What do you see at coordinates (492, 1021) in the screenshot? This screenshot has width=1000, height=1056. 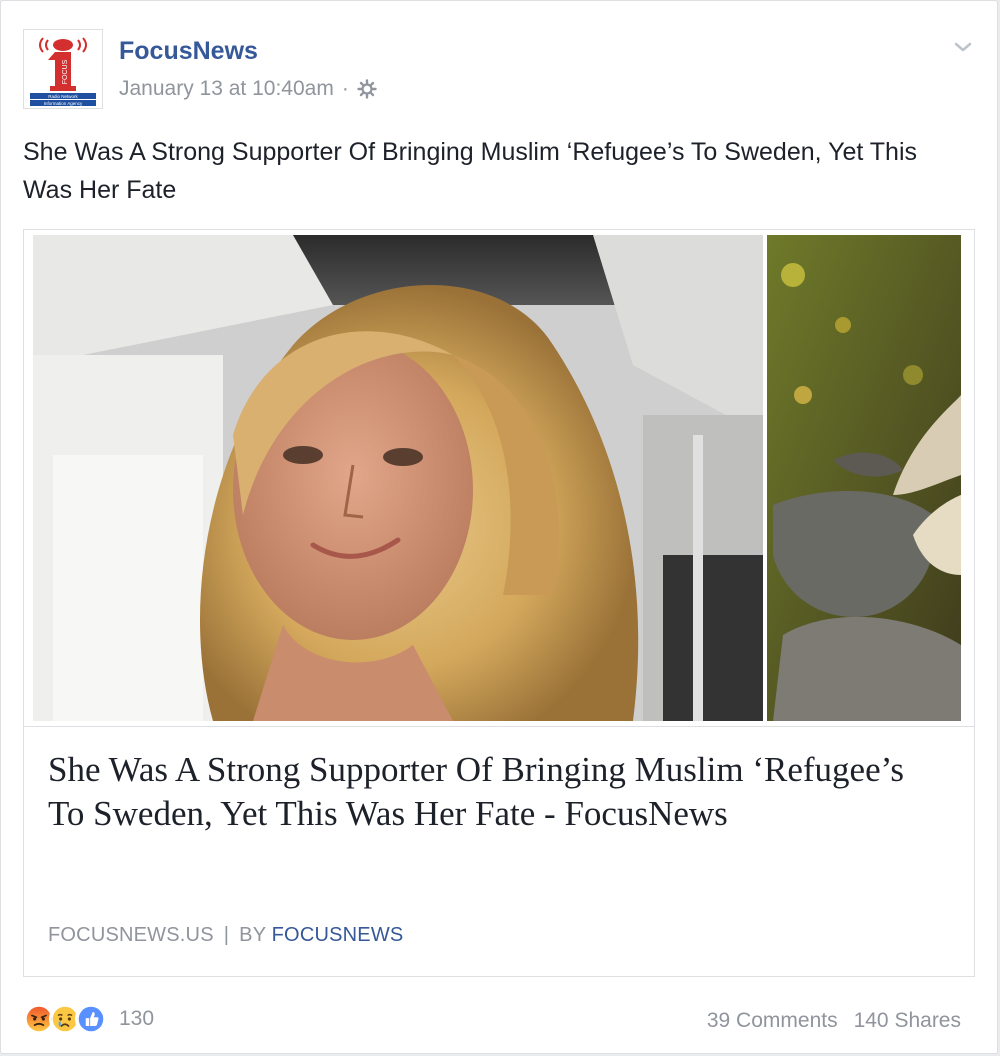 I see `post-footer: 130 39 Comments 140 Shares` at bounding box center [492, 1021].